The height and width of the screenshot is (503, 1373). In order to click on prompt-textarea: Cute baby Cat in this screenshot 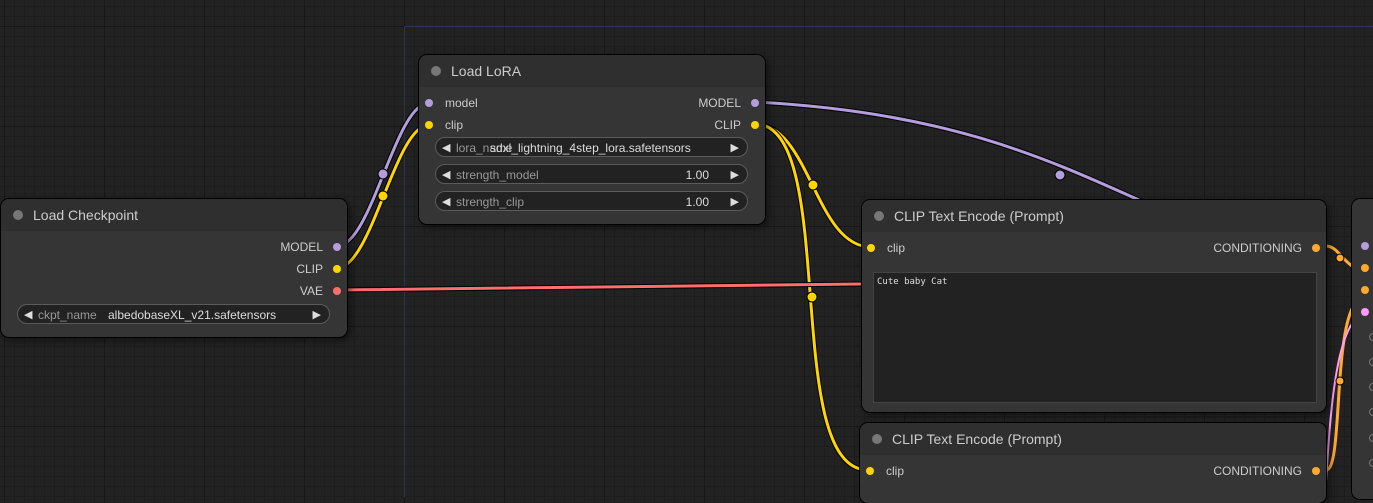, I will do `click(1095, 337)`.